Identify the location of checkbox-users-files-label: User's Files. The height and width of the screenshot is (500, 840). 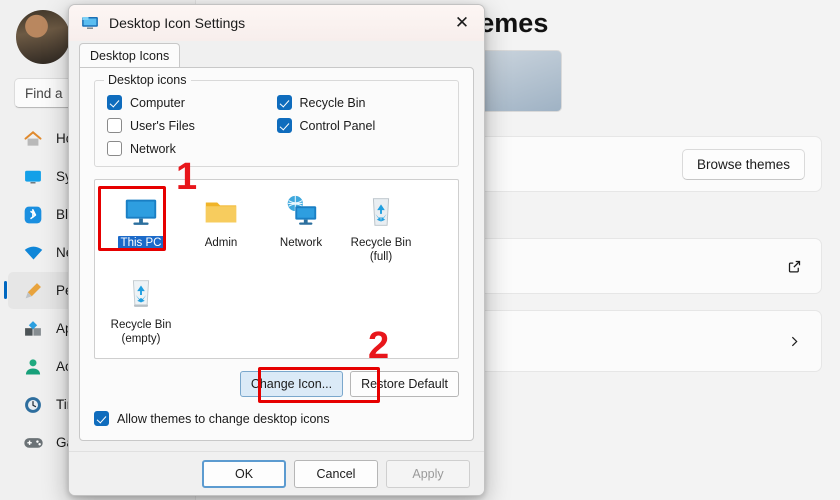
(162, 125).